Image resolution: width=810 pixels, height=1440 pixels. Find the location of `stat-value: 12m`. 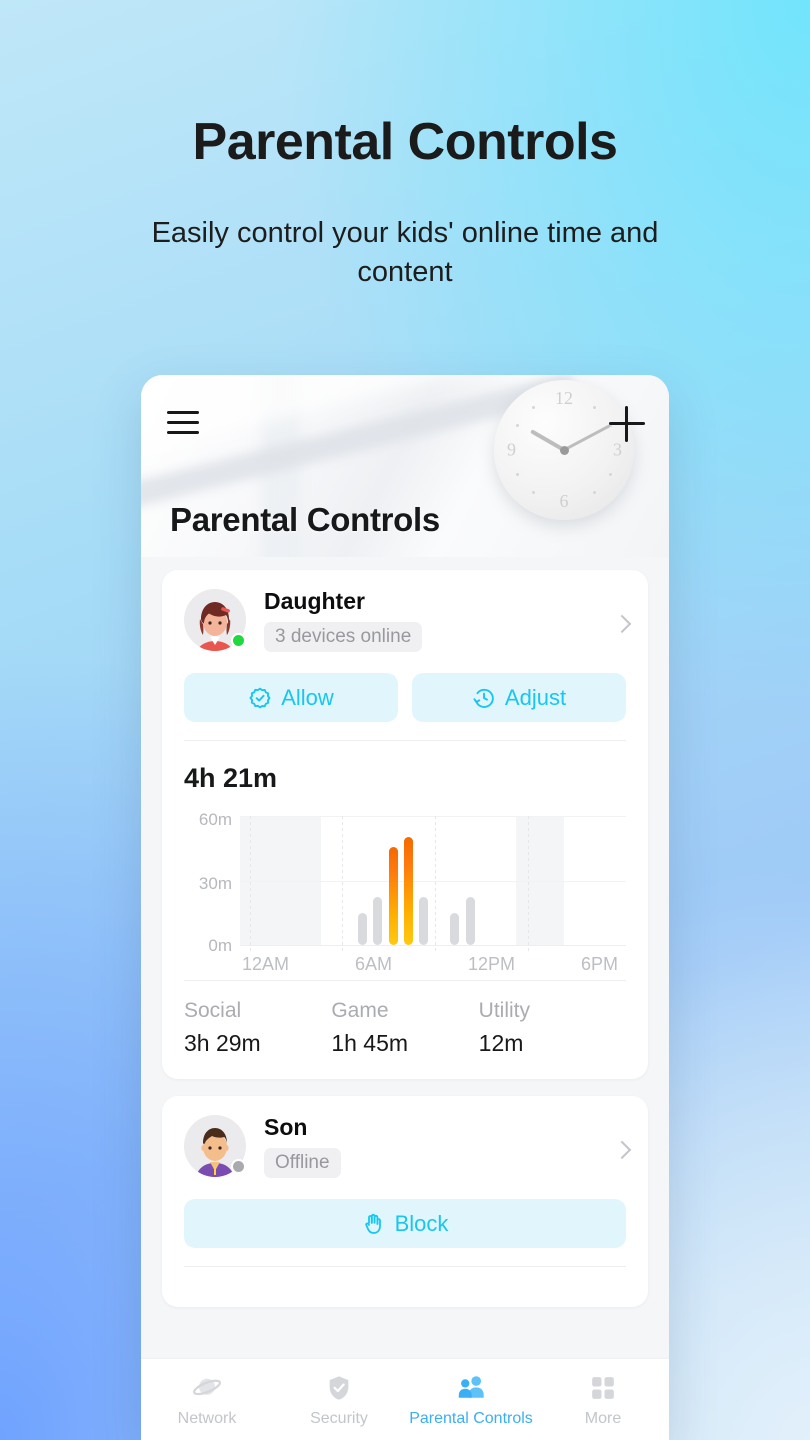

stat-value: 12m is located at coordinates (501, 1043).